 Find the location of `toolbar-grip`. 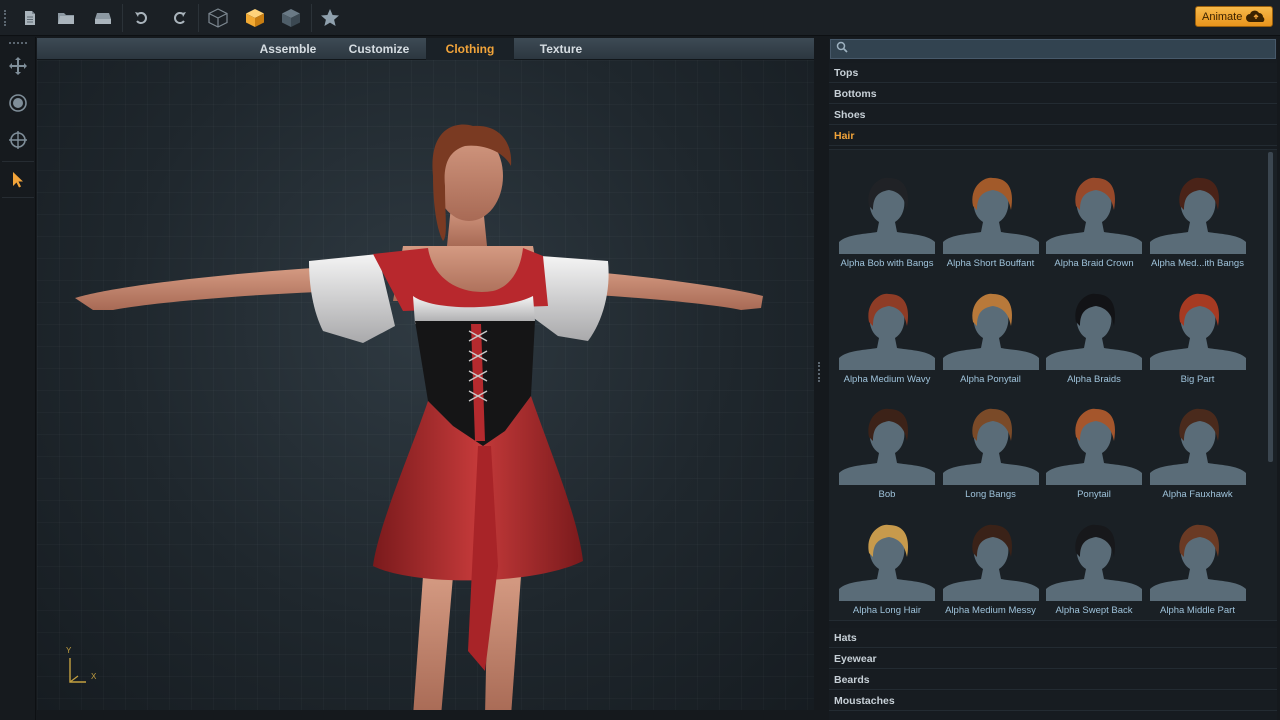

toolbar-grip is located at coordinates (5, 18).